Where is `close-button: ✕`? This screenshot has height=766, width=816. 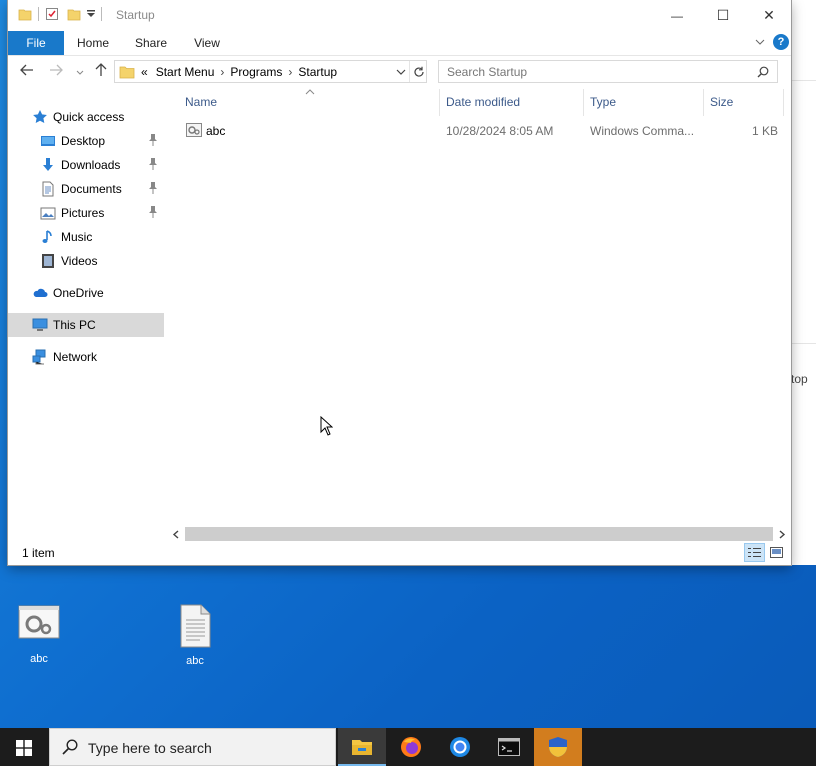
close-button: ✕ is located at coordinates (769, 15).